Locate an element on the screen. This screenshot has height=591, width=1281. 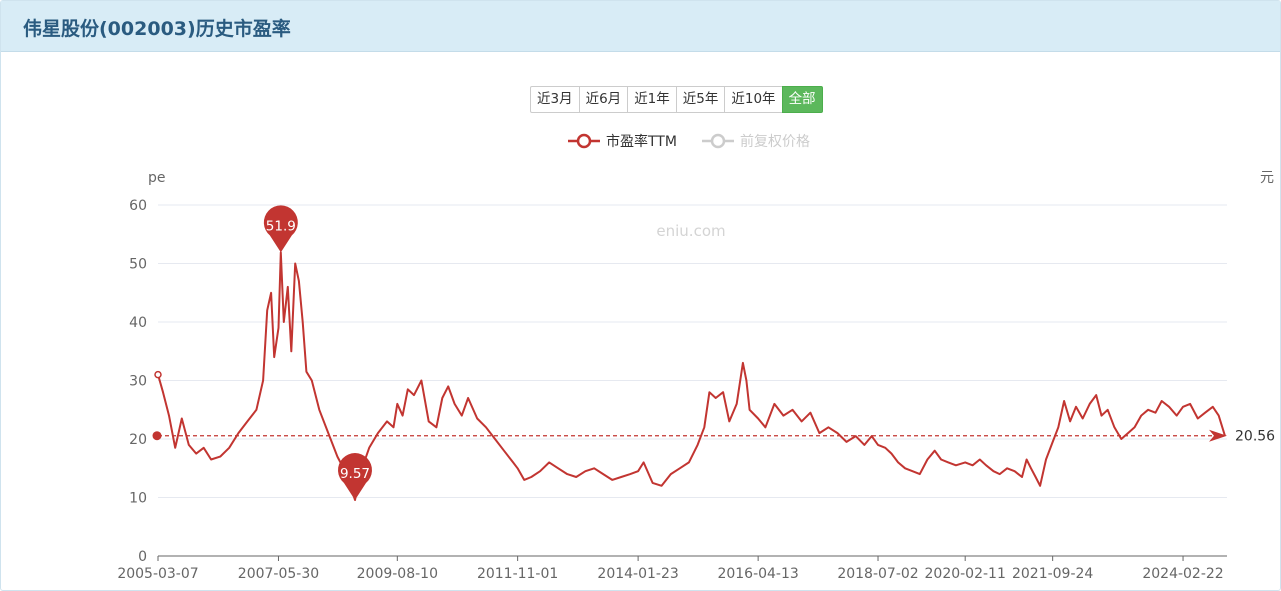
left-axis-name: pe is located at coordinates (157, 178).